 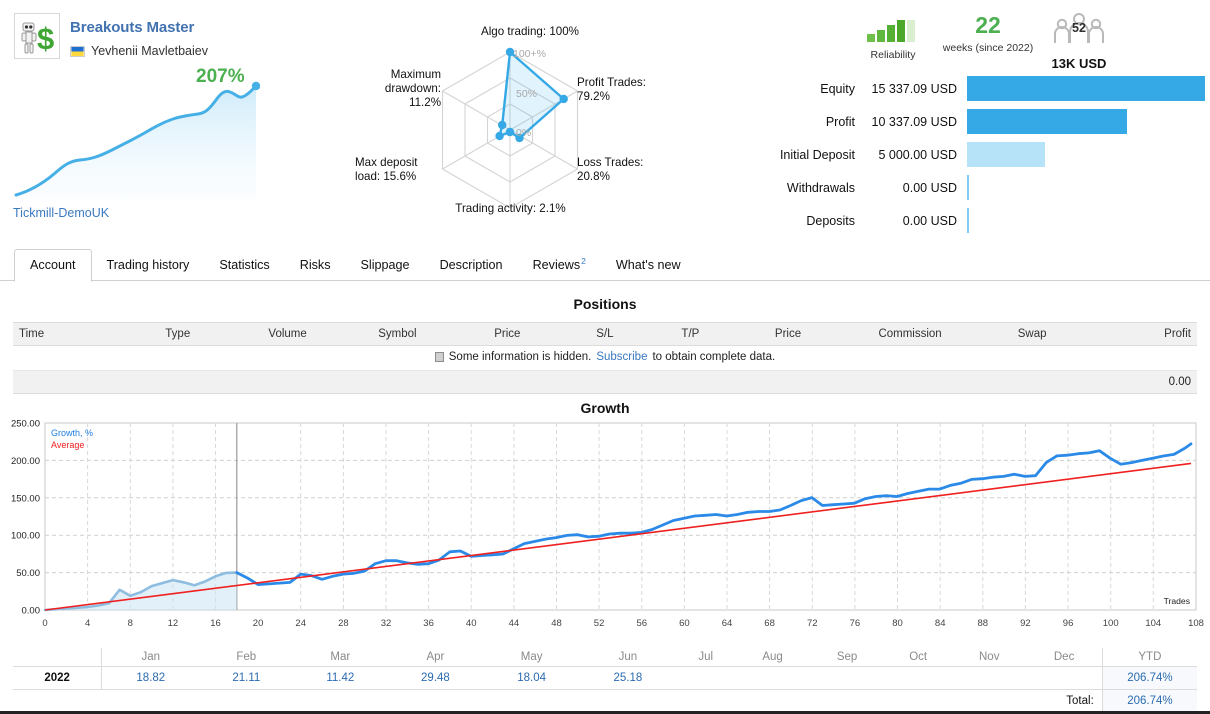 What do you see at coordinates (769, 623) in the screenshot?
I see `xtick-68: 68` at bounding box center [769, 623].